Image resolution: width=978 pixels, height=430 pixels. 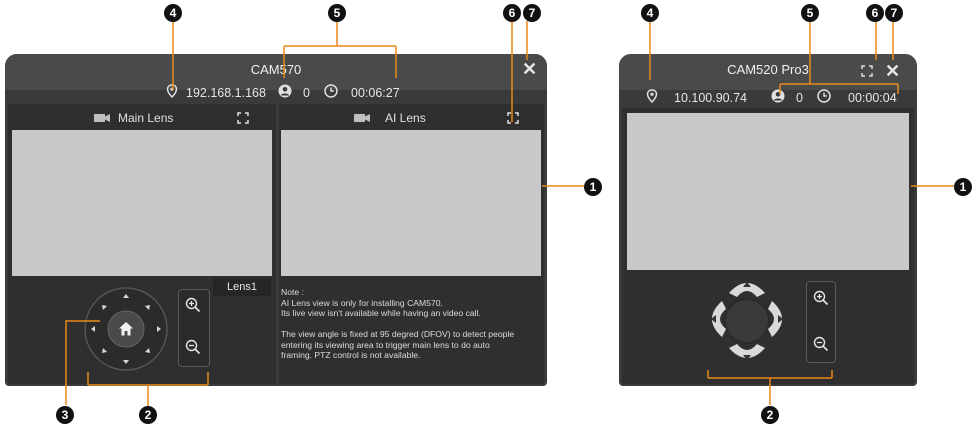 I want to click on callout-3: 3, so click(x=65, y=415).